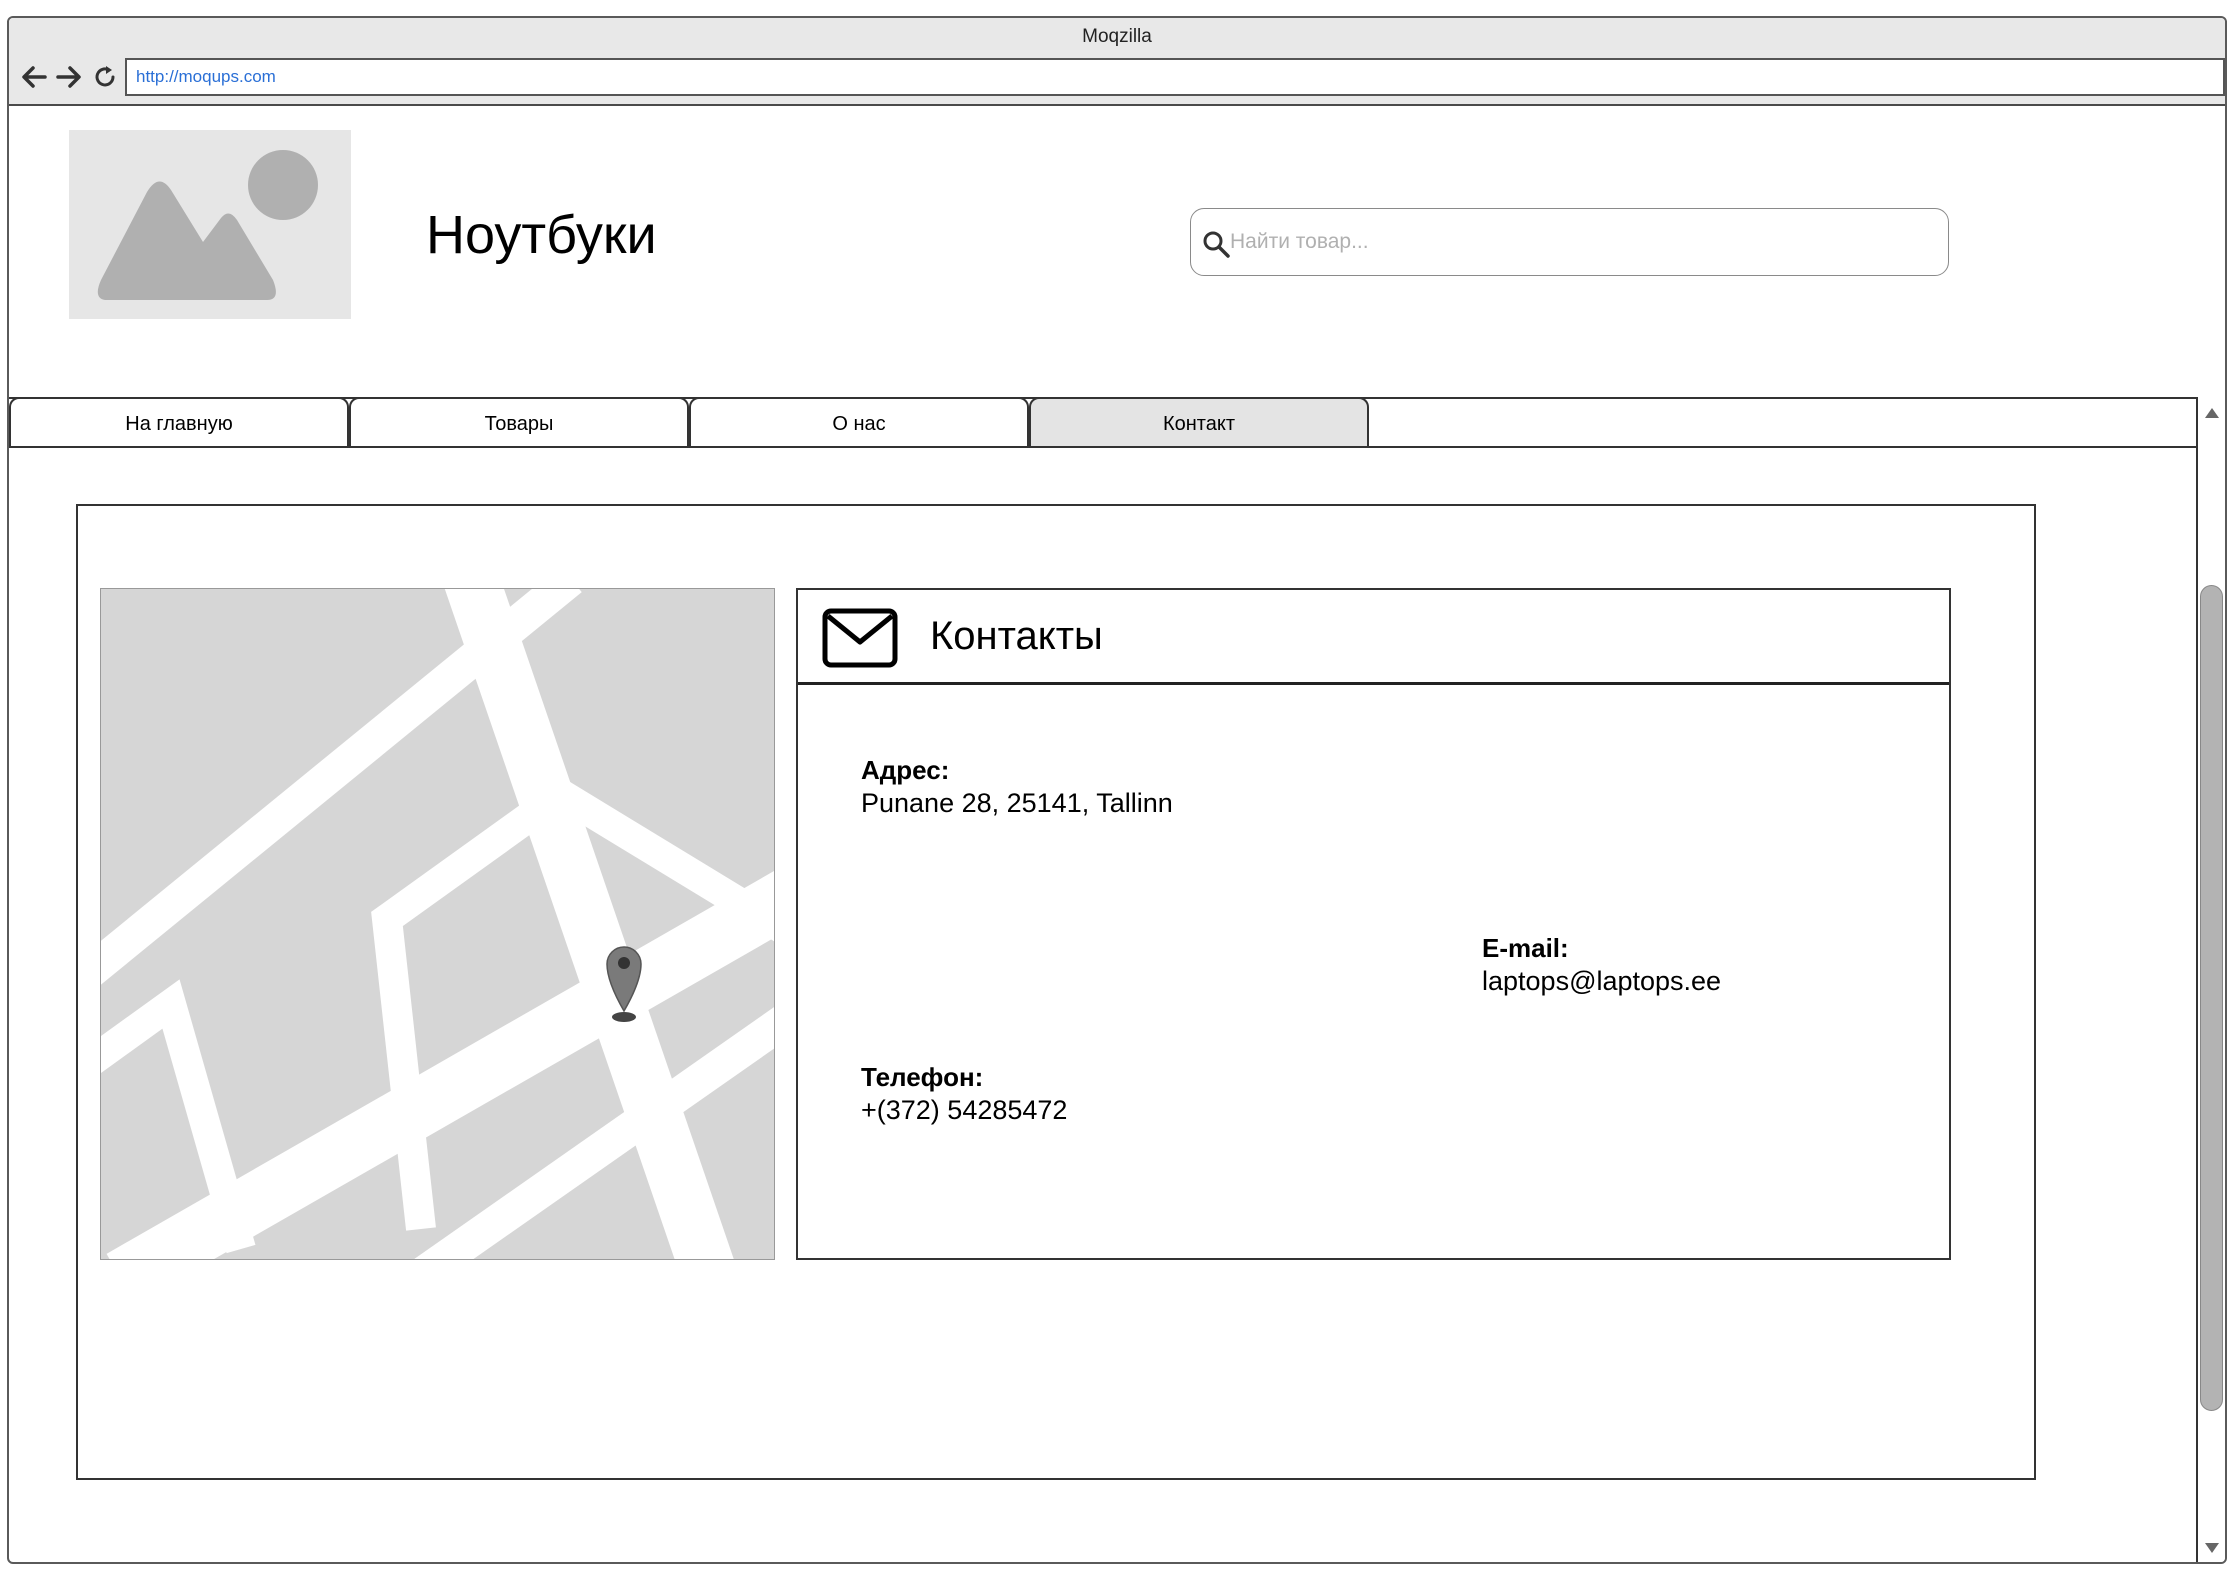 The width and height of the screenshot is (2239, 1571). Describe the element at coordinates (179, 422) in the screenshot. I see `tab-home: На главную` at that location.